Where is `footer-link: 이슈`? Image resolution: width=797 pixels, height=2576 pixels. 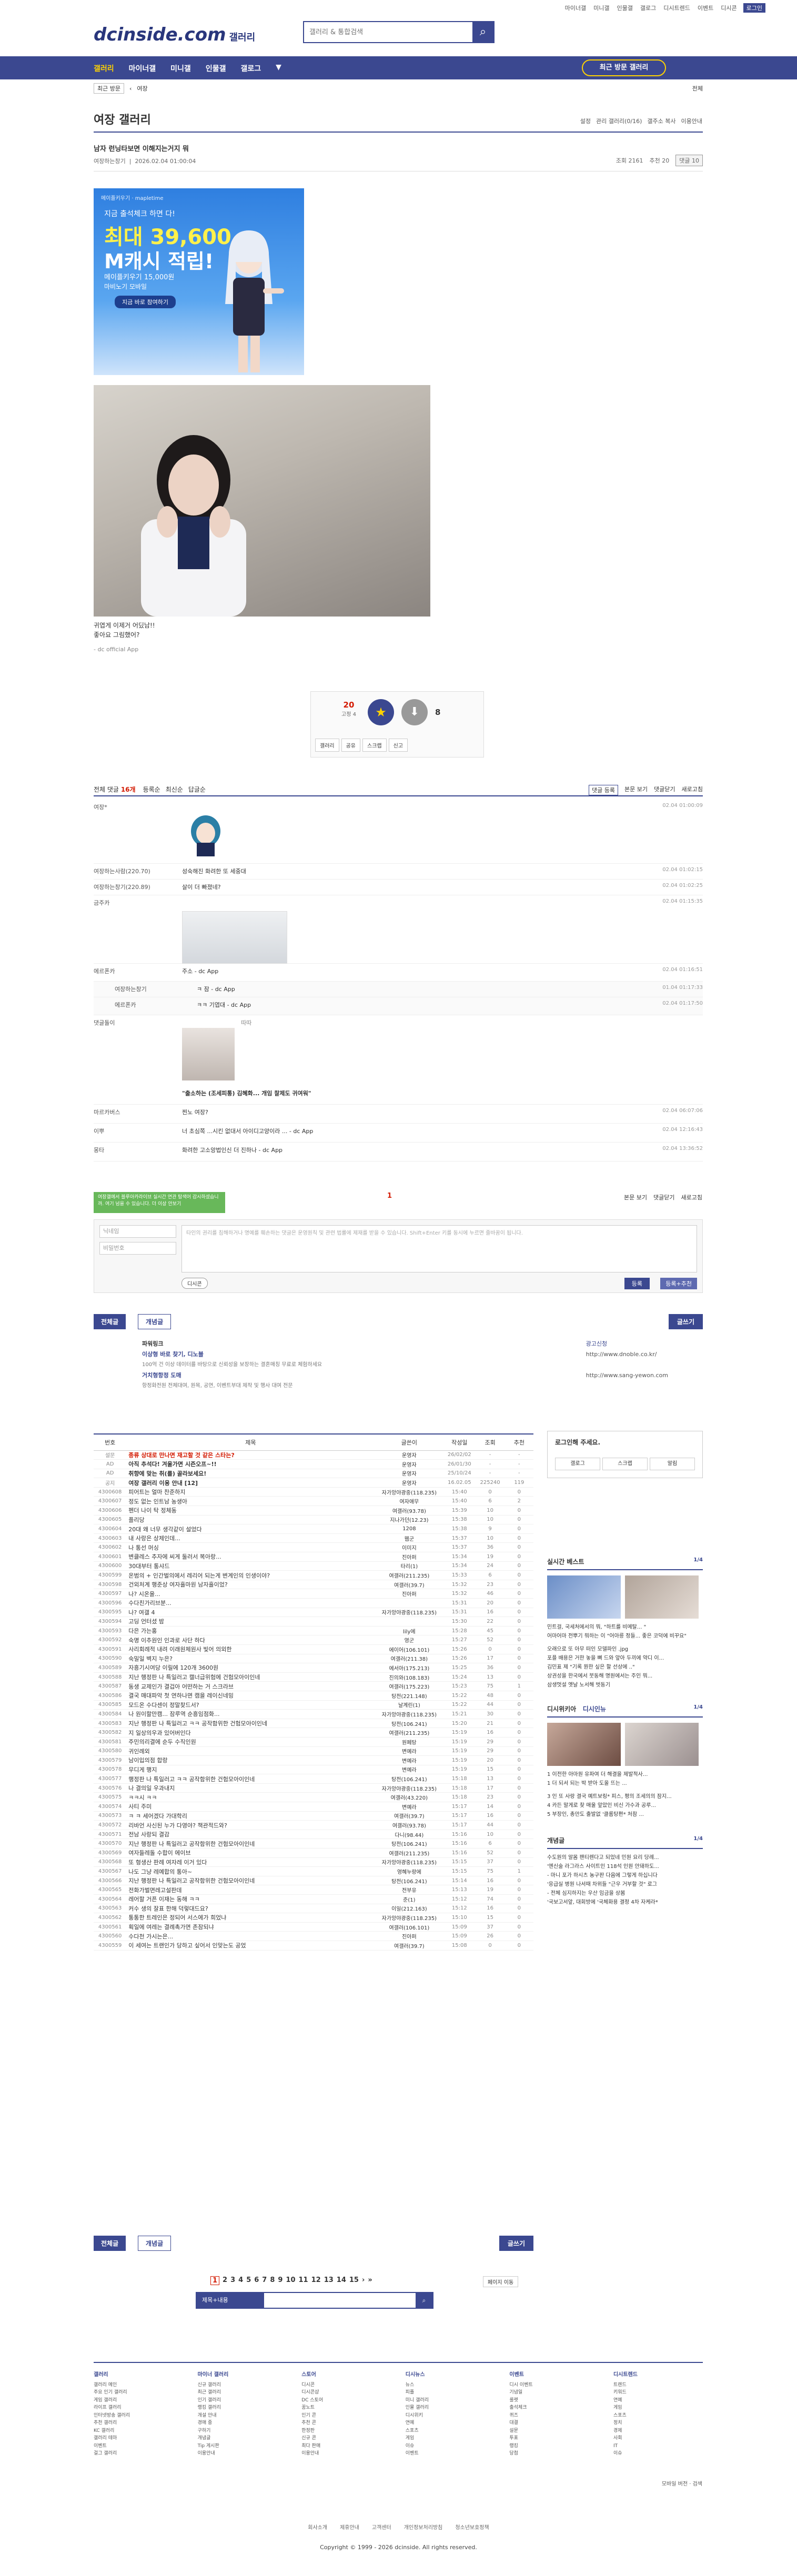
footer-link: 이슈 is located at coordinates (450, 2446).